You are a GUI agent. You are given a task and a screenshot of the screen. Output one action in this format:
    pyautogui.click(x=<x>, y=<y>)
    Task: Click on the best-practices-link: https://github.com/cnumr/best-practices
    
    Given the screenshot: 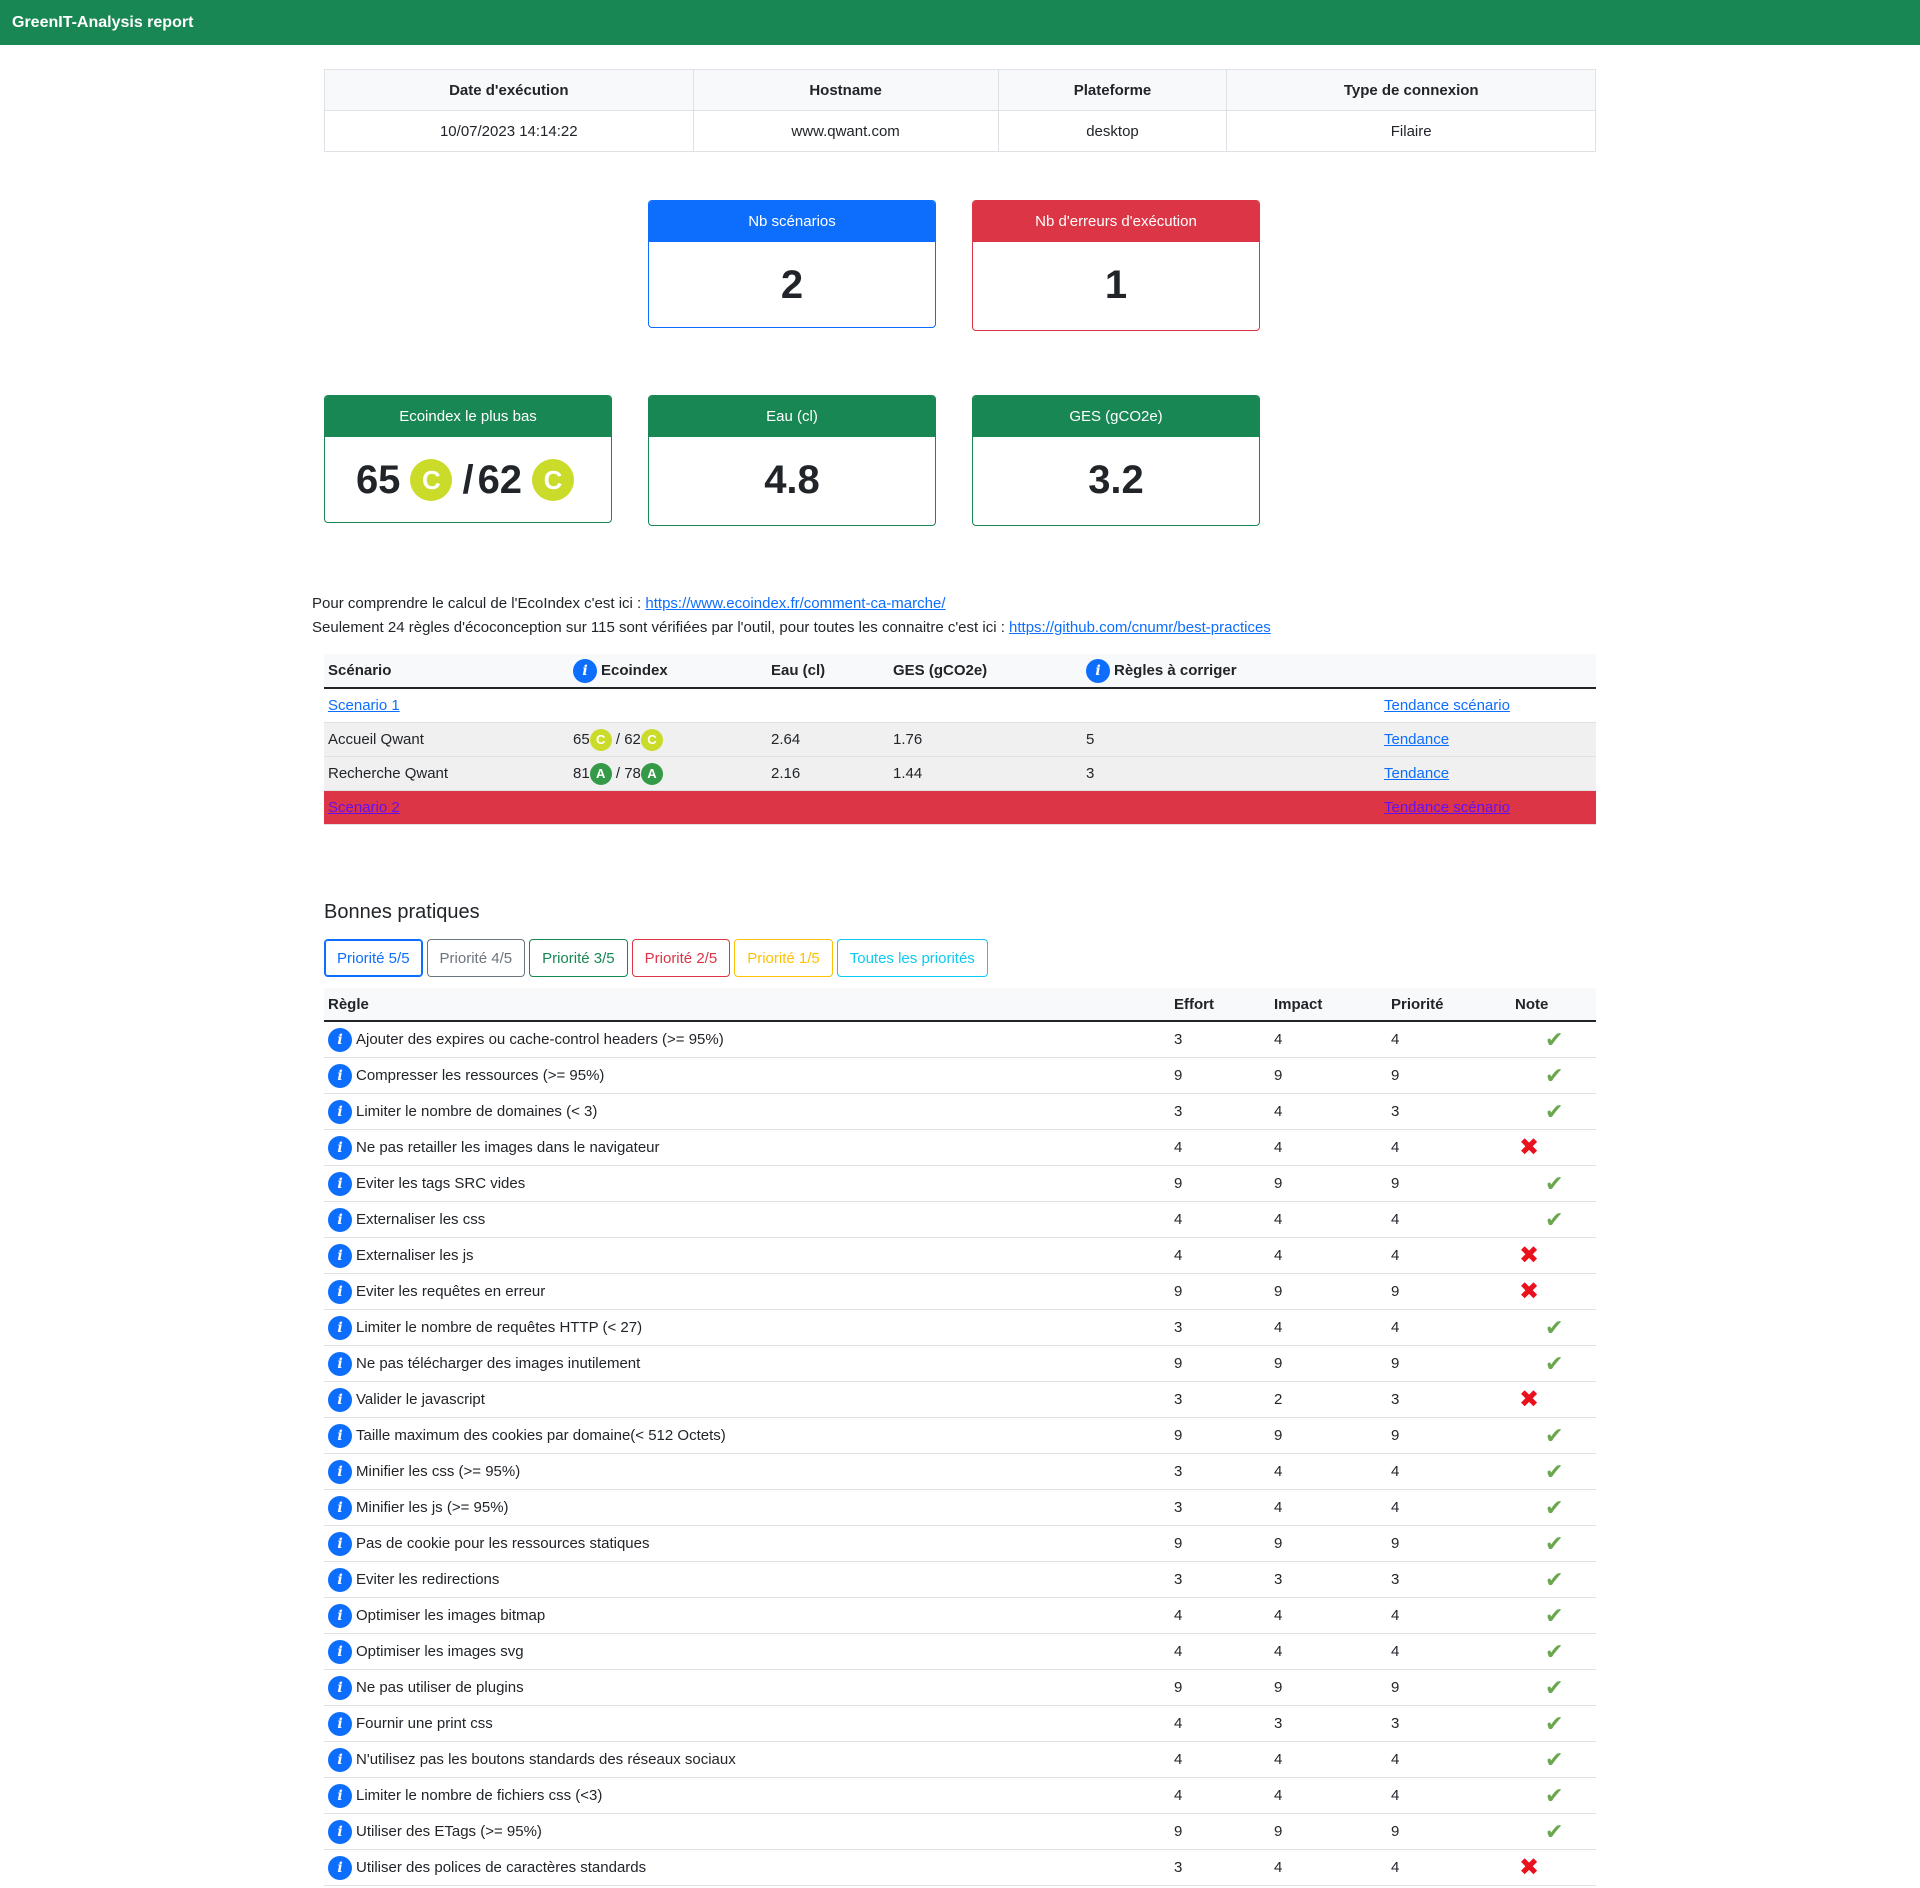 What is the action you would take?
    pyautogui.click(x=1140, y=627)
    